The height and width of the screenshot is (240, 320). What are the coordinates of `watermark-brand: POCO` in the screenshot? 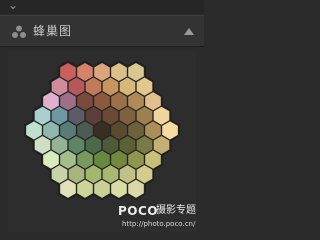 It's located at (138, 211).